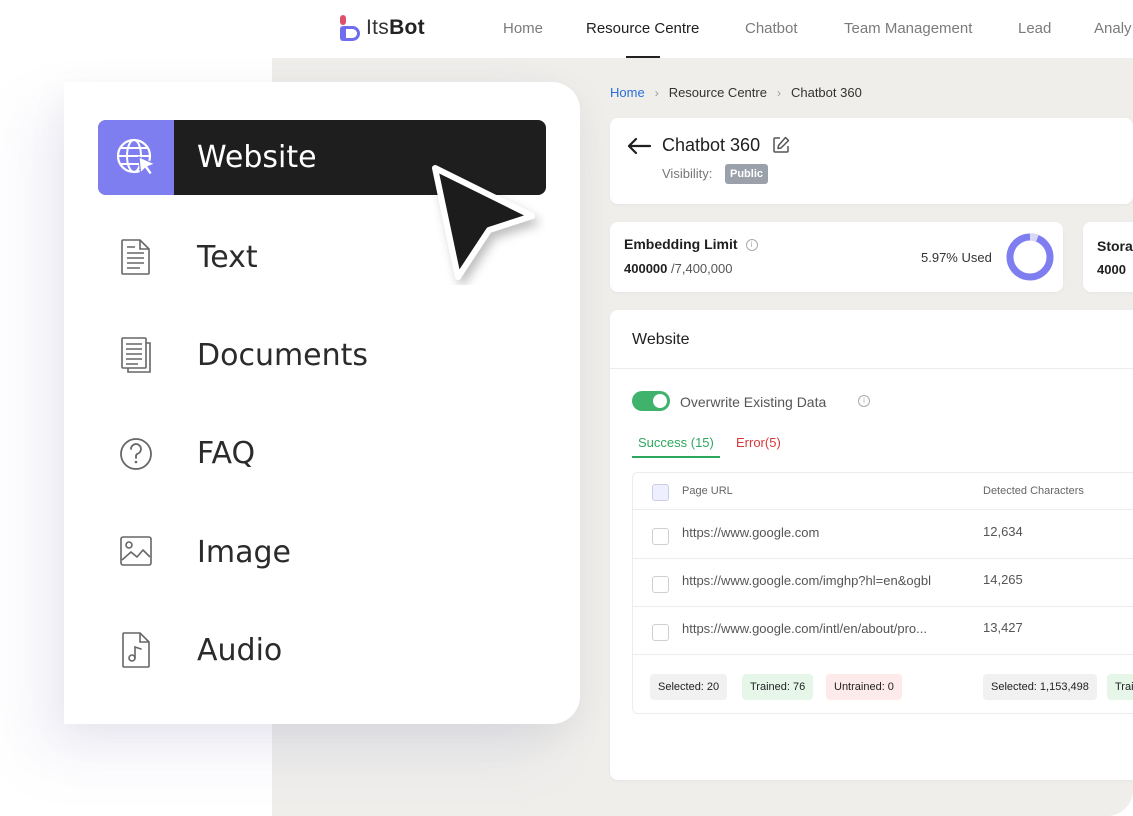 The image size is (1133, 816). What do you see at coordinates (781, 145) in the screenshot?
I see `edit-icon` at bounding box center [781, 145].